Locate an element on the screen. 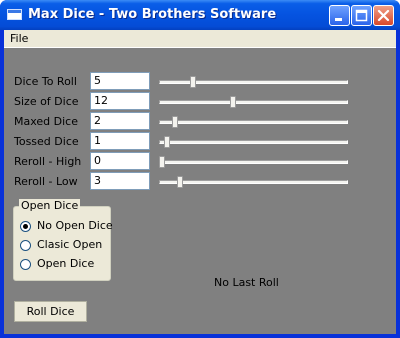  dice-to-roll-slider is located at coordinates (253, 82).